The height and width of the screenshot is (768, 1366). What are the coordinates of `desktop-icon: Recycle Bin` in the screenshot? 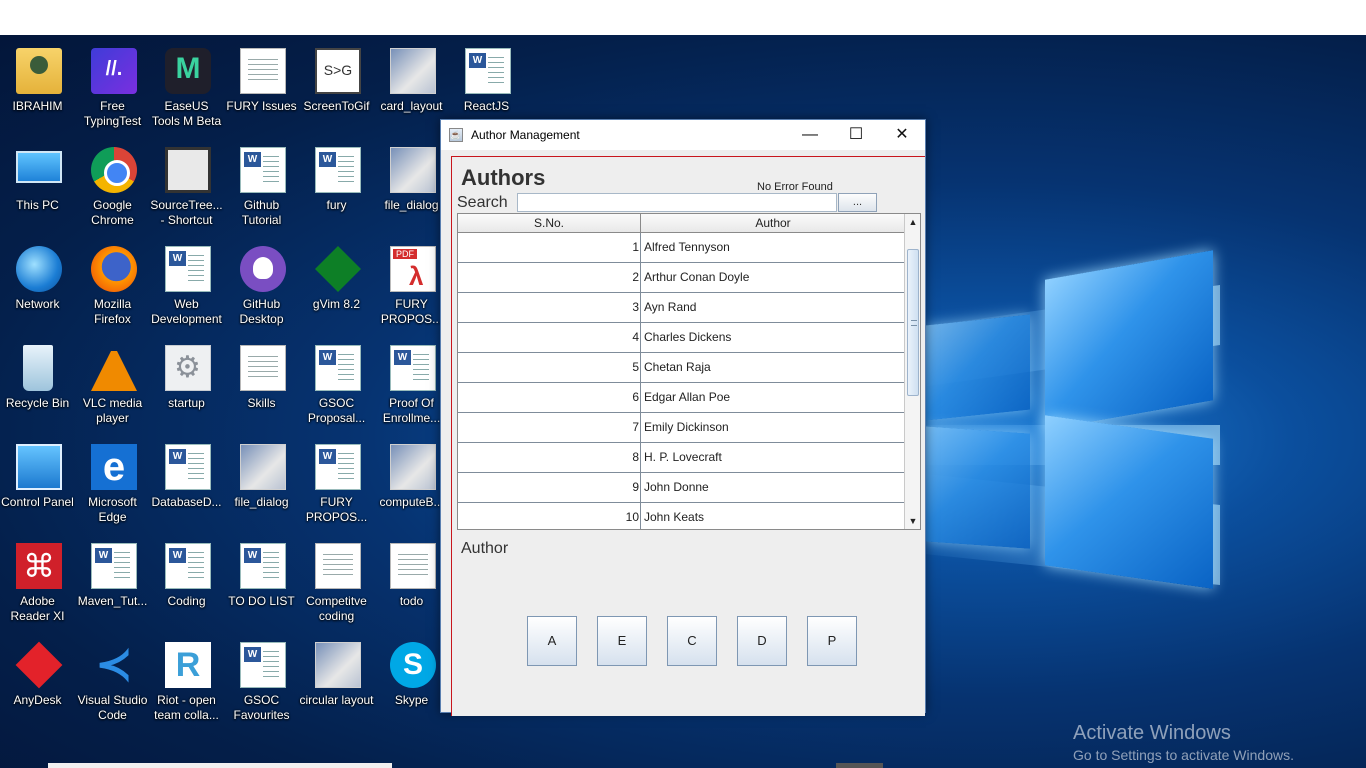 It's located at (37, 388).